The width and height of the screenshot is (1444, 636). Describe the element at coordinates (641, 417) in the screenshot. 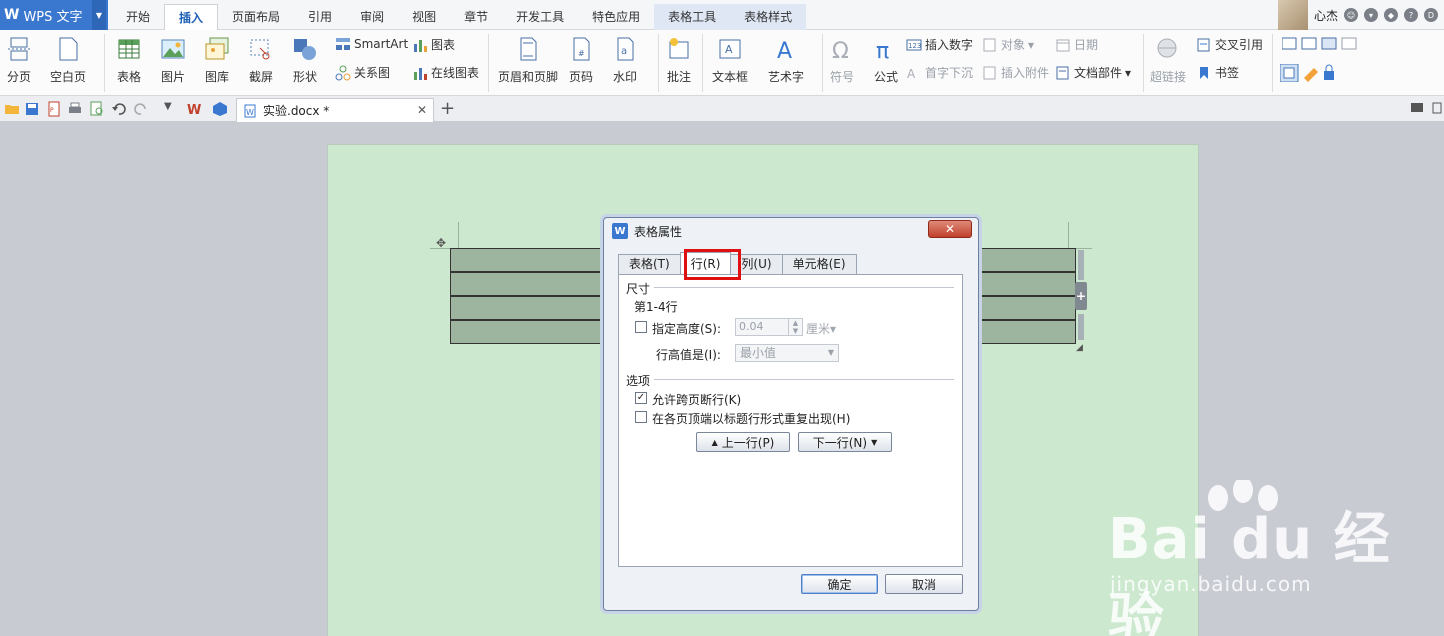

I see `repeat-header-checkbox` at that location.